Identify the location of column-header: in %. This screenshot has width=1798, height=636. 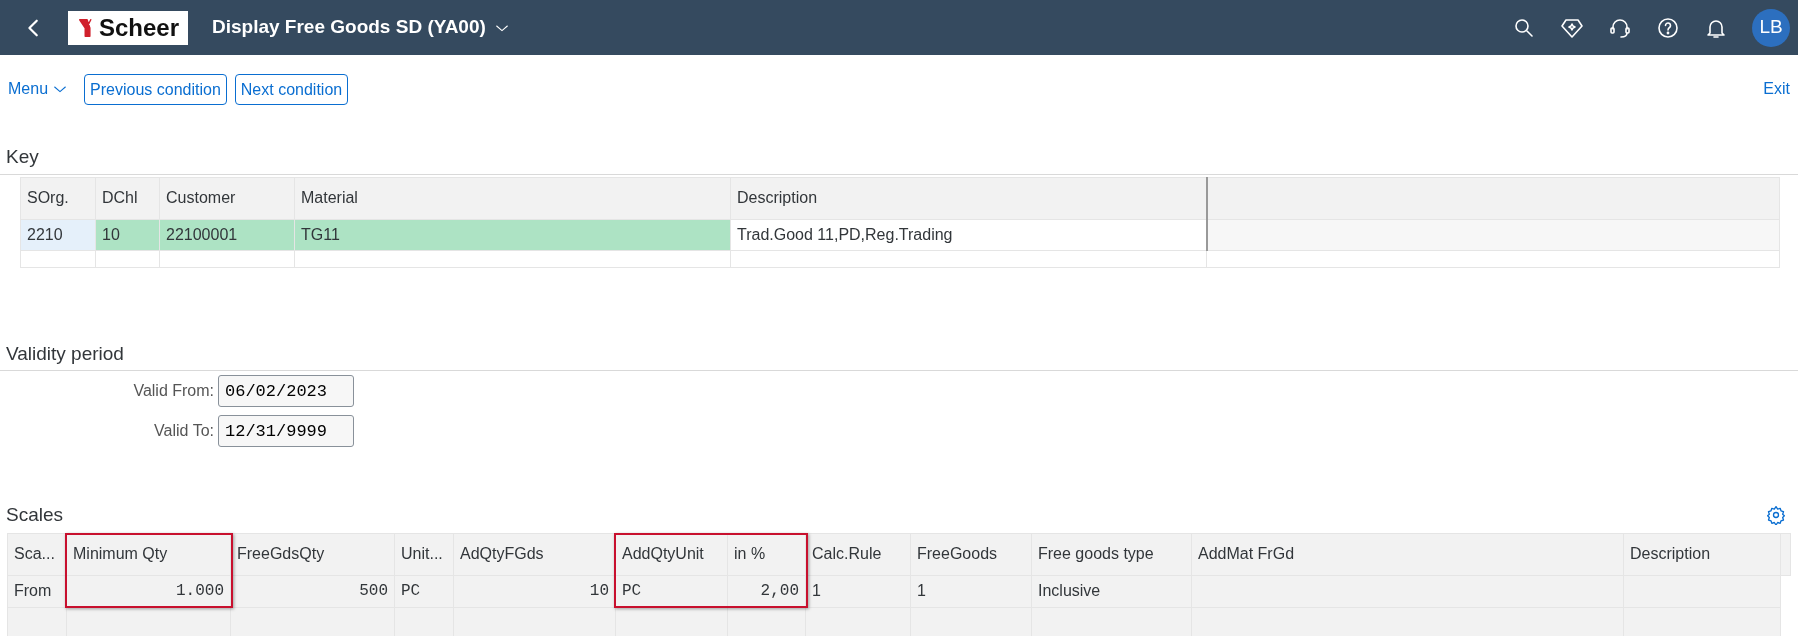
(766, 554).